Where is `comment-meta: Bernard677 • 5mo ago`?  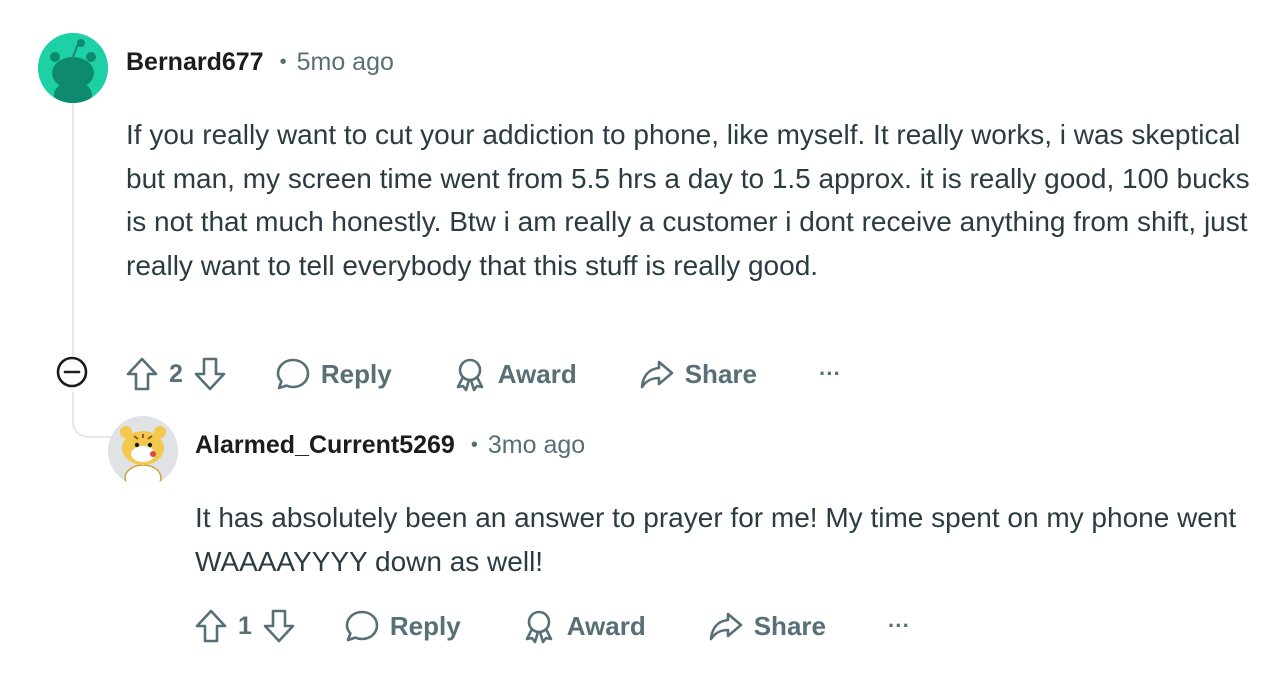
comment-meta: Bernard677 • 5mo ago is located at coordinates (260, 62).